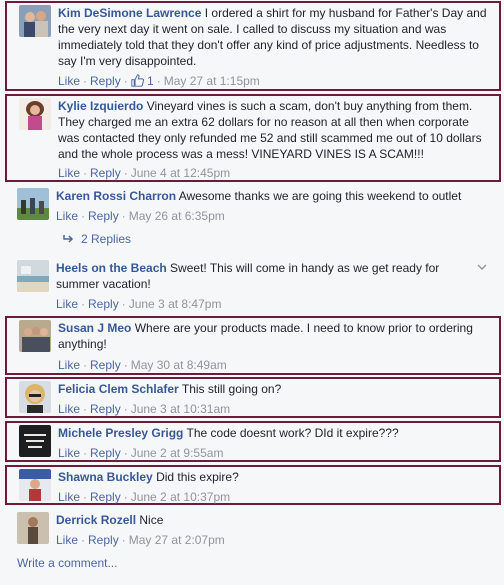  I want to click on timestamp: June 2 at 10:37pm, so click(180, 497).